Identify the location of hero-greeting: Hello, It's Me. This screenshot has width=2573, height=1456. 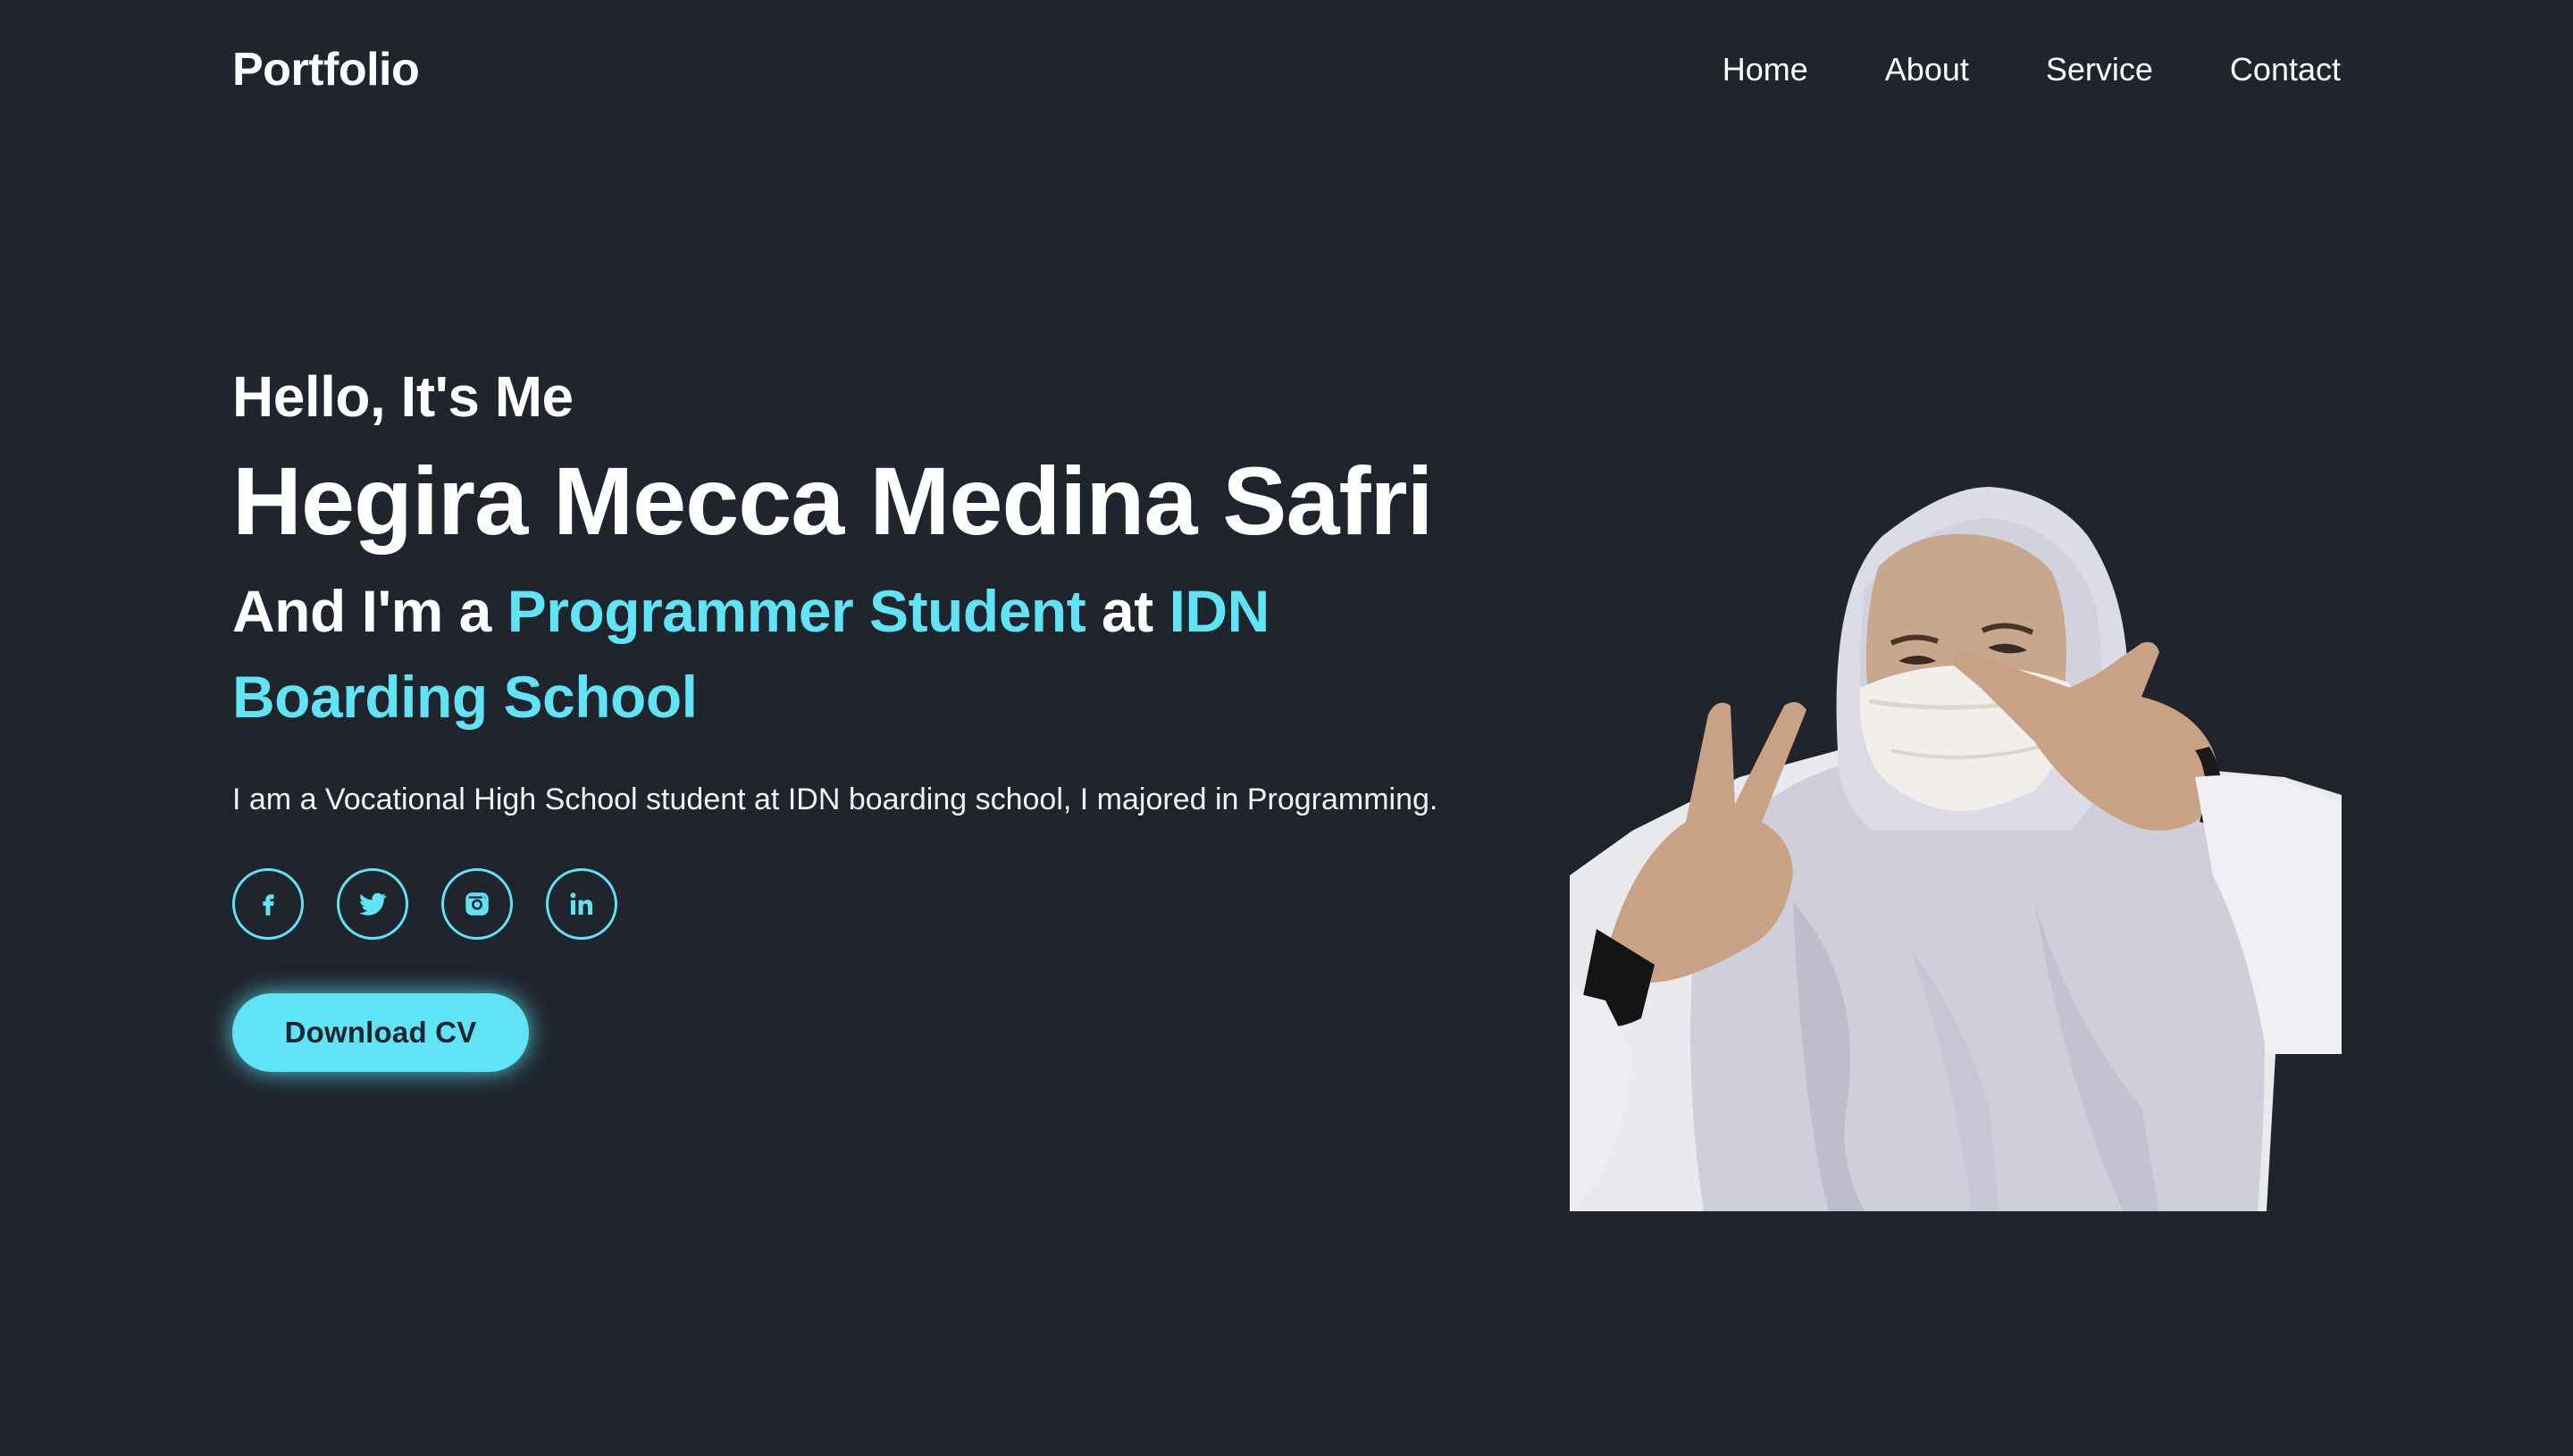
(403, 396).